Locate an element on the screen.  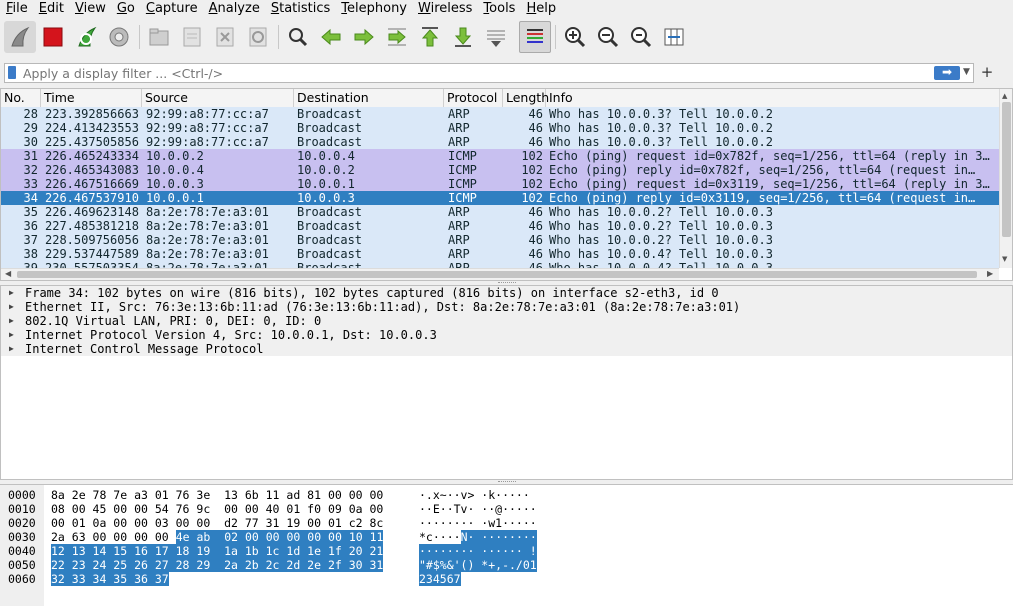
find-packet-icon is located at coordinates (298, 37).